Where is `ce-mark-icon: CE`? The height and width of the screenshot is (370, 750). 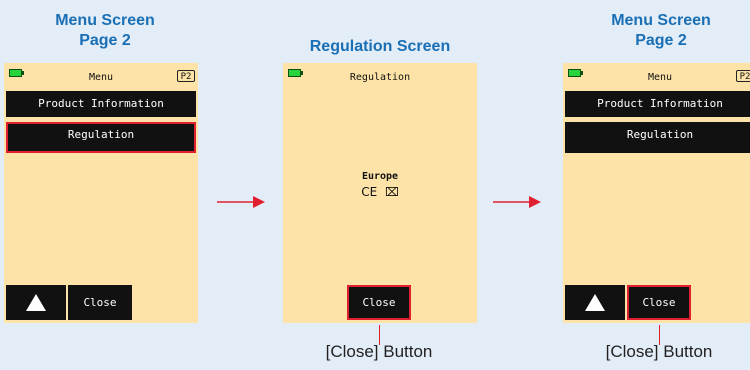 ce-mark-icon: CE is located at coordinates (369, 192).